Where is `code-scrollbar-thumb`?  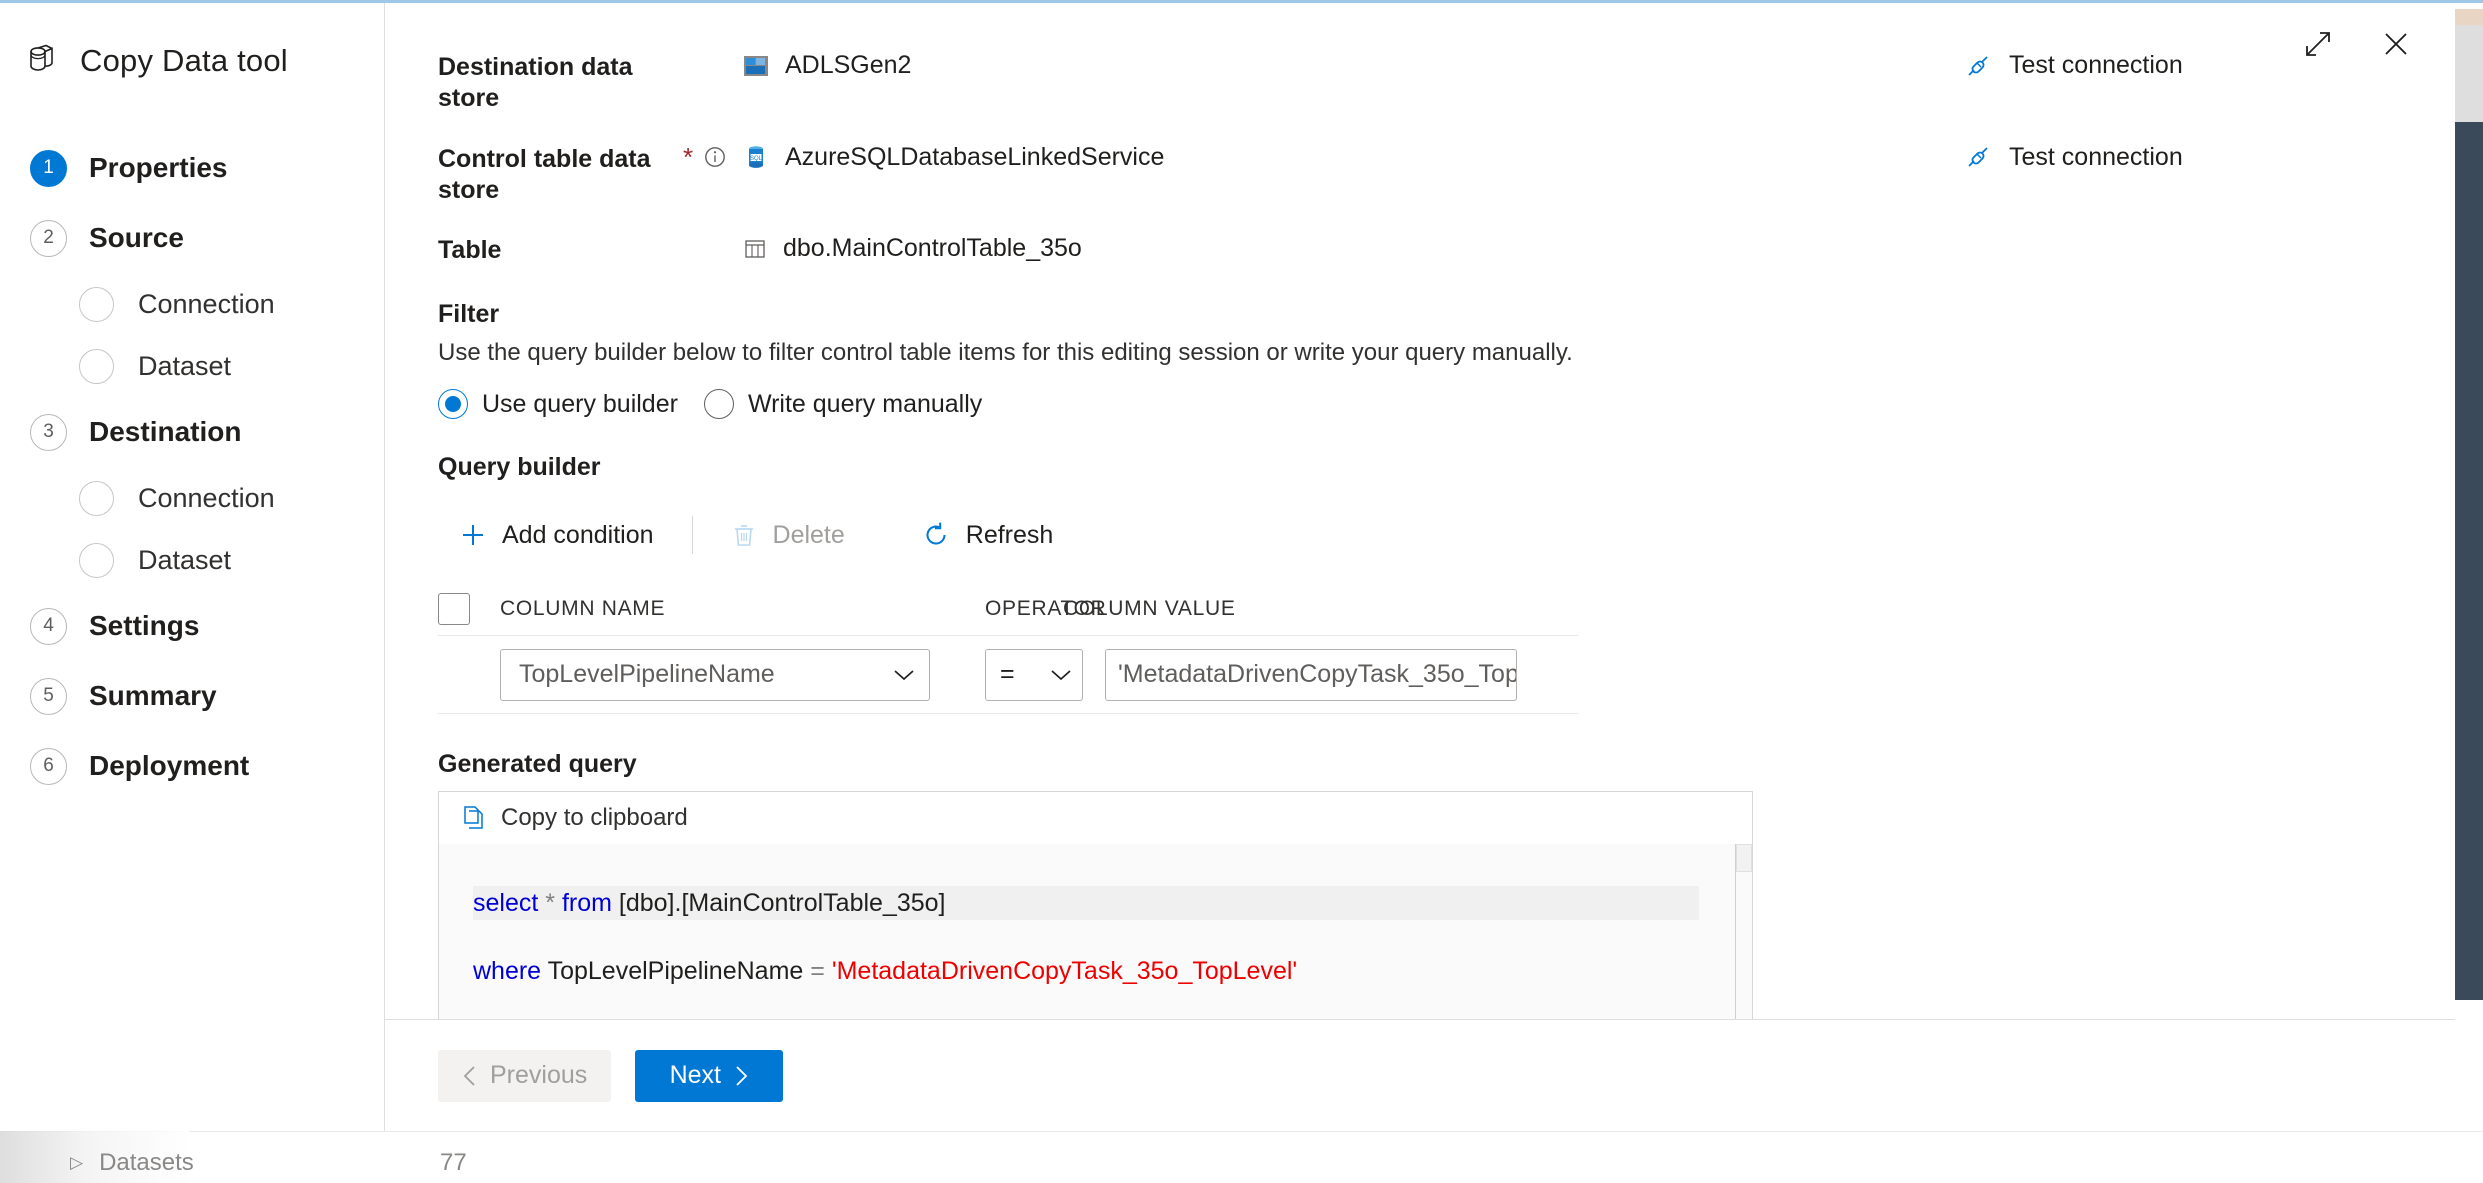 code-scrollbar-thumb is located at coordinates (1744, 858).